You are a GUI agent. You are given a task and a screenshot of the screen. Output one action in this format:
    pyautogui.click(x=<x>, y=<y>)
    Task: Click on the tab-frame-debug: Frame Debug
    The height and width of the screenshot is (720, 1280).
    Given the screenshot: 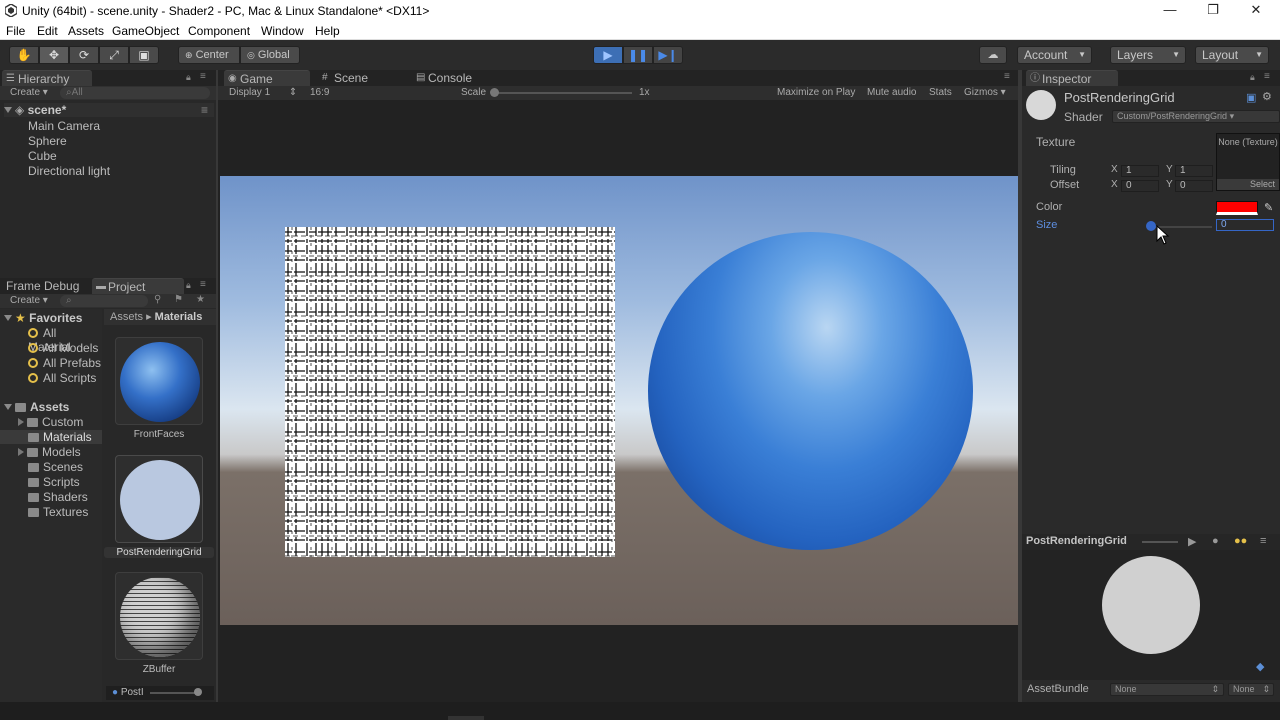 What is the action you would take?
    pyautogui.click(x=45, y=286)
    